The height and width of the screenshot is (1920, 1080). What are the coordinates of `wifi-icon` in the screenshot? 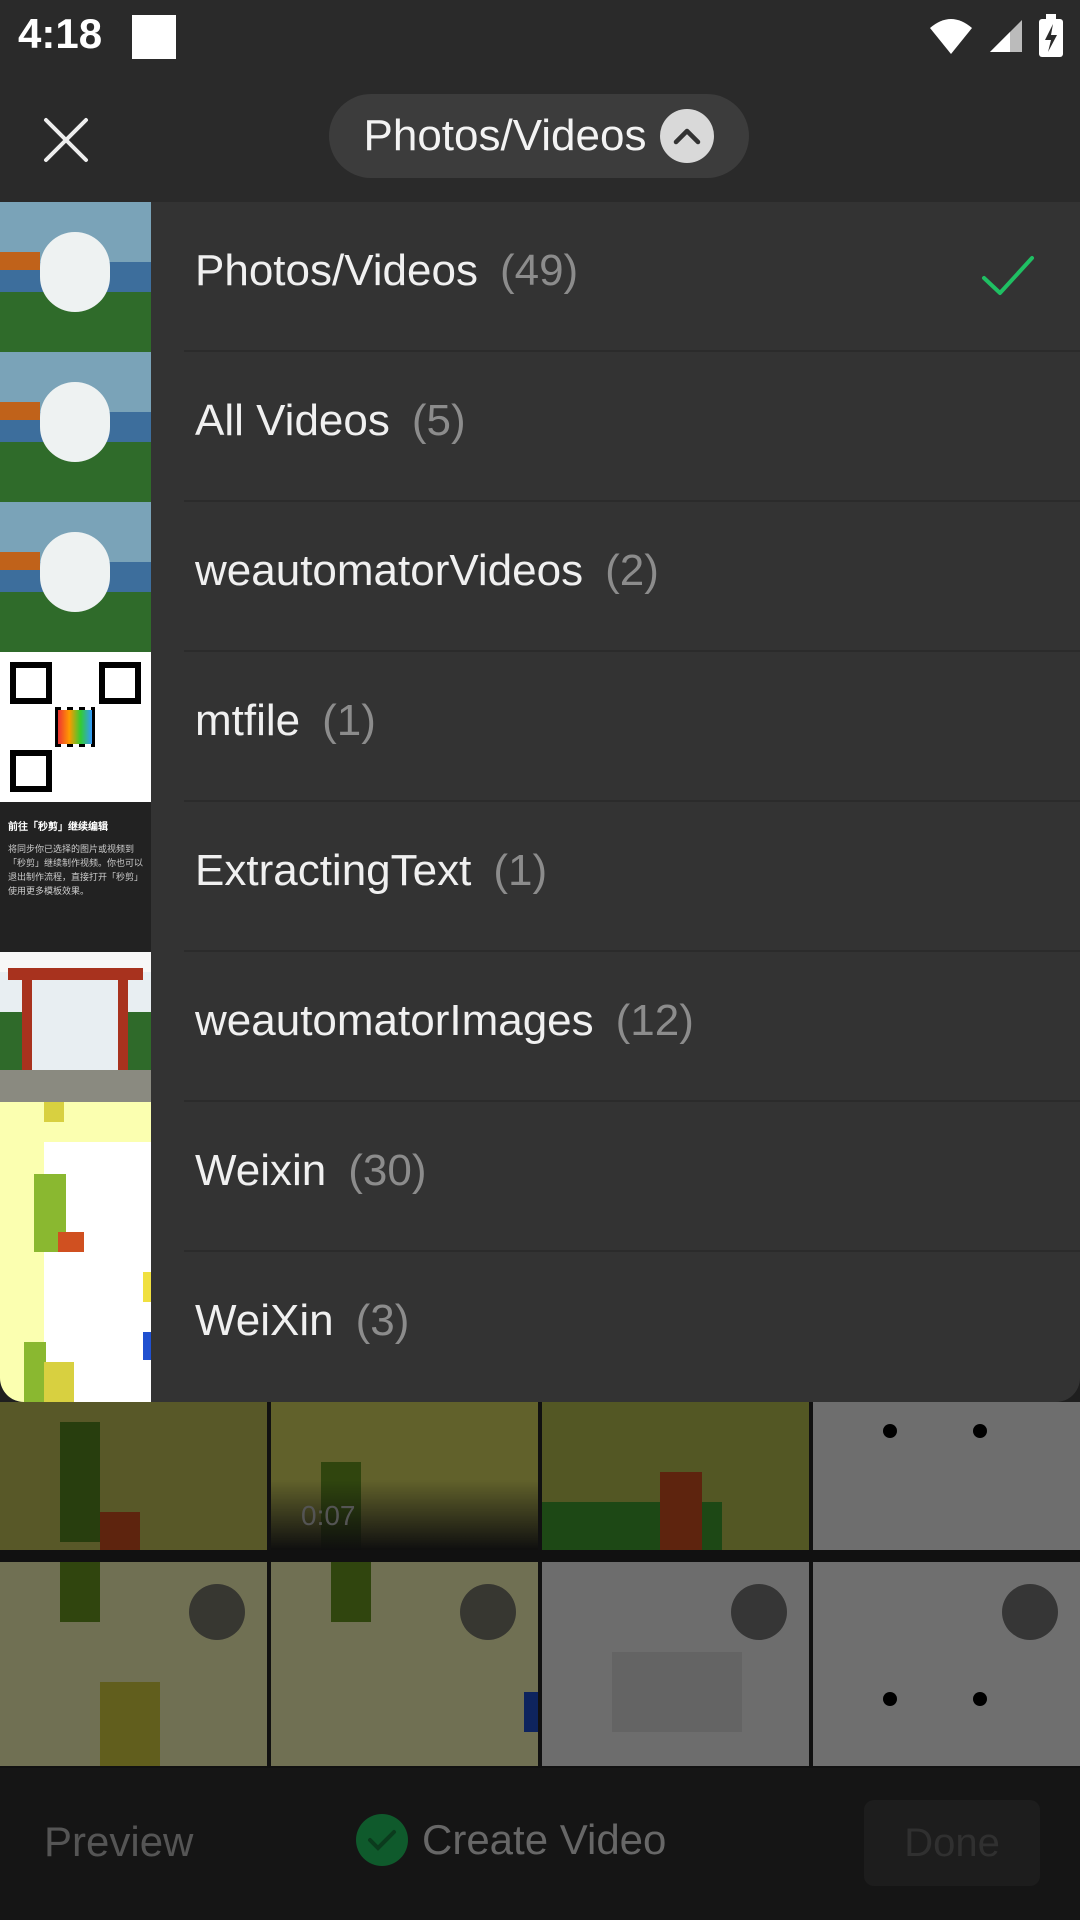 It's located at (951, 36).